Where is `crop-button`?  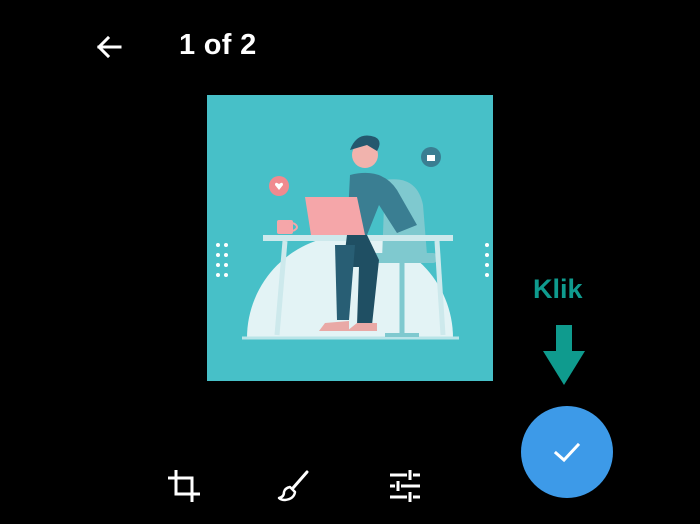 crop-button is located at coordinates (184, 486).